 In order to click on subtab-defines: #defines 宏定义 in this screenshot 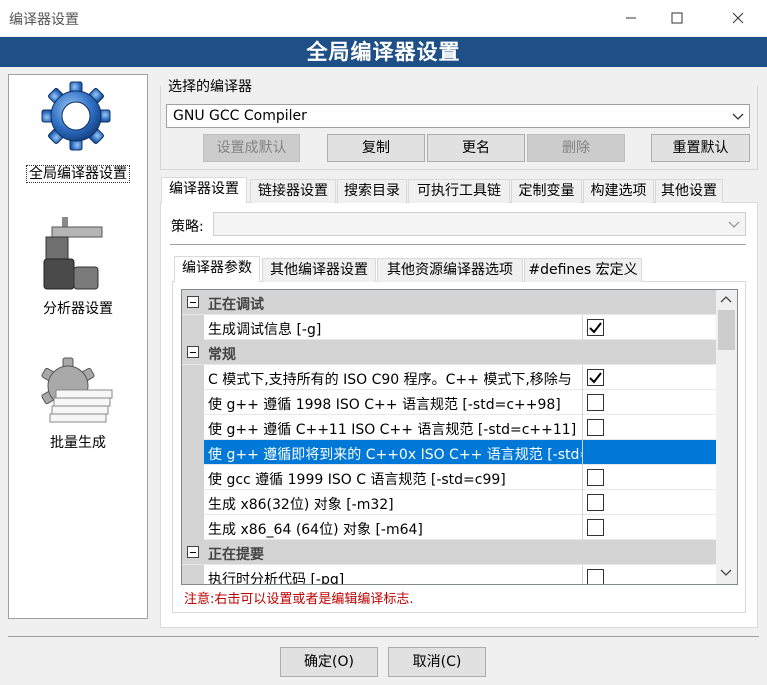, I will do `click(583, 270)`.